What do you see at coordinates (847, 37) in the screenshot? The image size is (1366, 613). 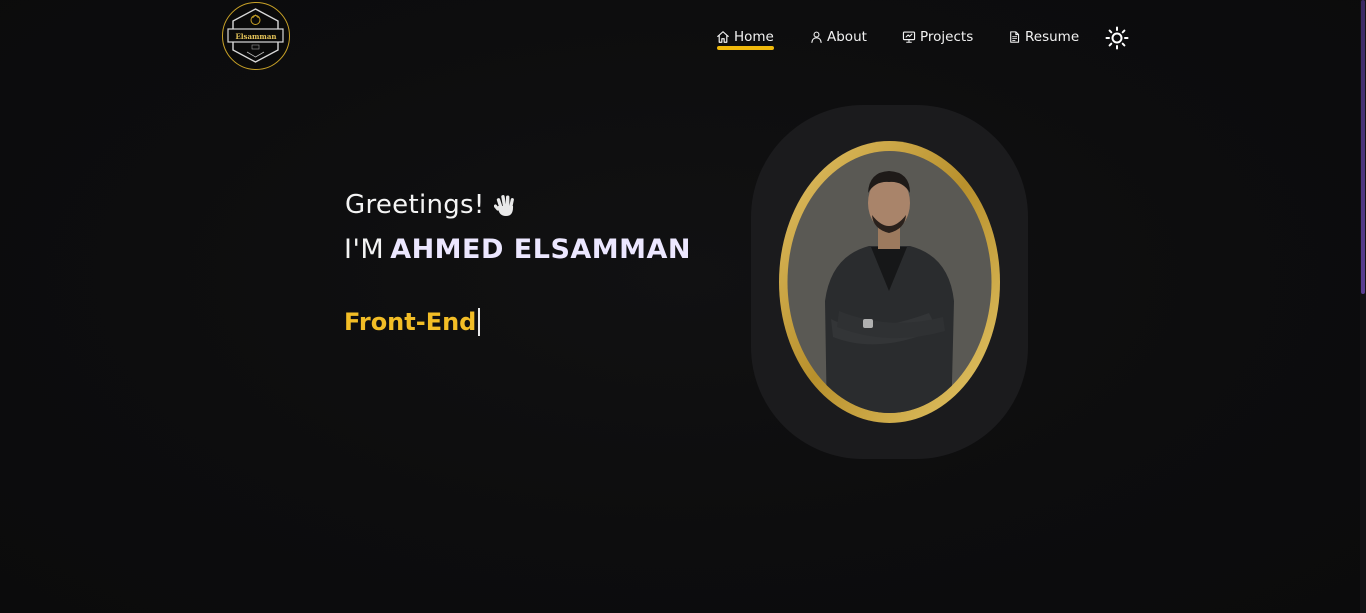 I see `nav-item-about-label: About` at bounding box center [847, 37].